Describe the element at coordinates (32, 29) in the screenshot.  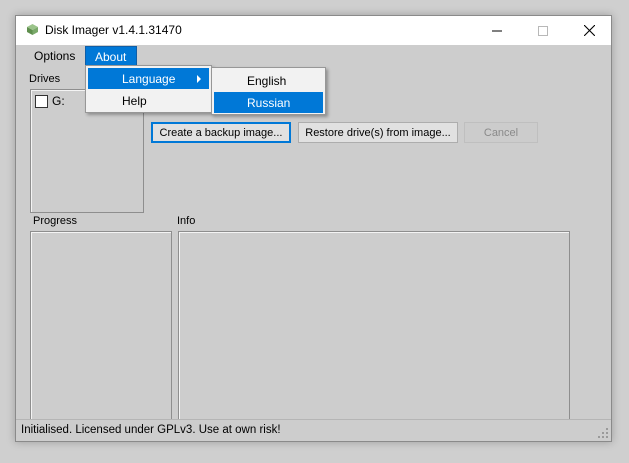
I see `app-icon` at that location.